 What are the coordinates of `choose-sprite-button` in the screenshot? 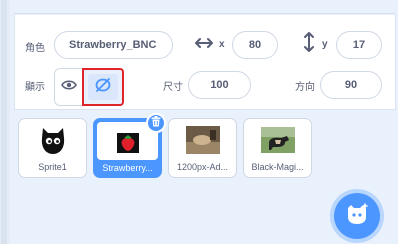 It's located at (357, 216).